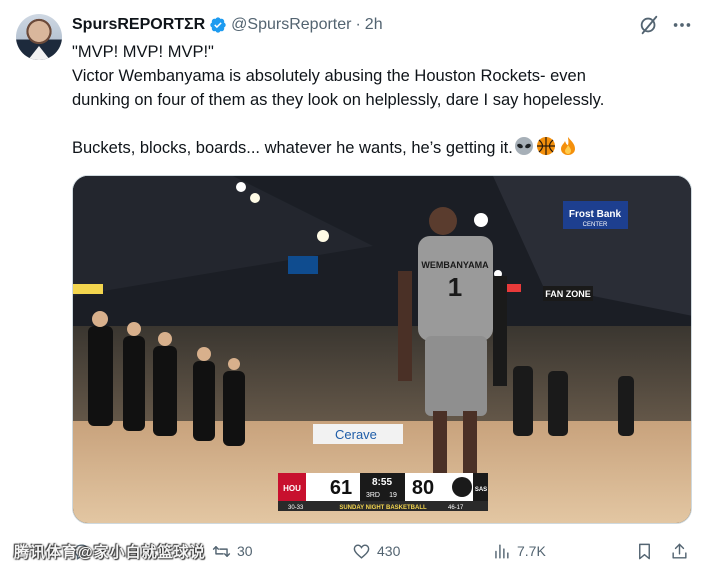 This screenshot has height=575, width=704. What do you see at coordinates (221, 551) in the screenshot?
I see `retweet-icon` at bounding box center [221, 551].